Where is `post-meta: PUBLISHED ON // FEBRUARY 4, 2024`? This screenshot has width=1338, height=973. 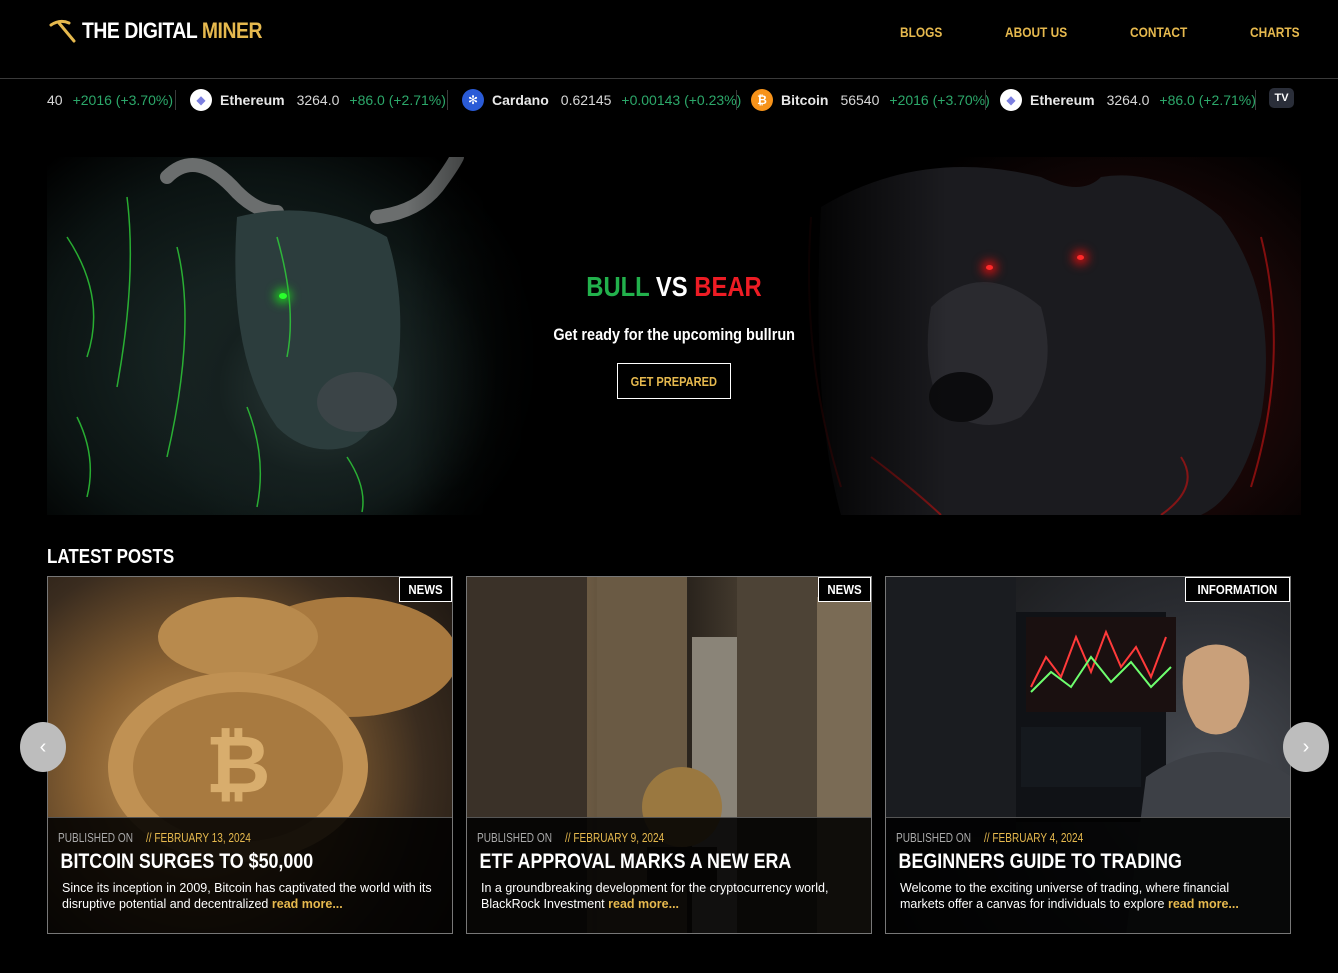
post-meta: PUBLISHED ON // FEBRUARY 4, 2024 is located at coordinates (990, 837).